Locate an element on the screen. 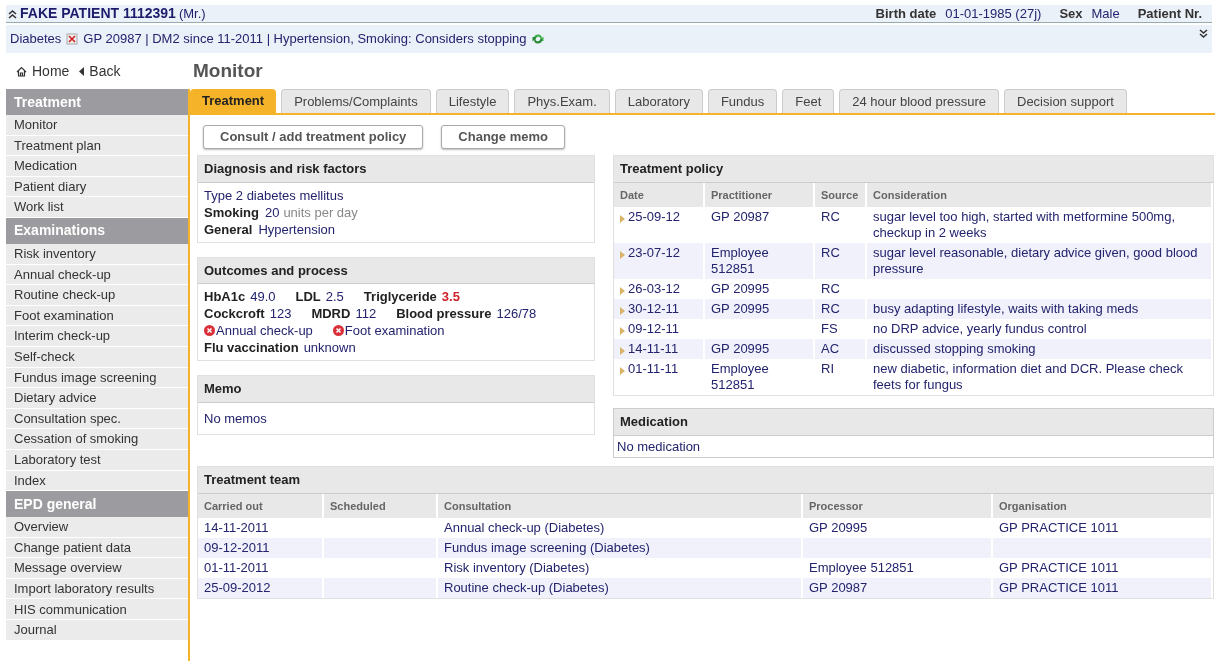 This screenshot has width=1218, height=669. measure-value: 112 is located at coordinates (366, 313).